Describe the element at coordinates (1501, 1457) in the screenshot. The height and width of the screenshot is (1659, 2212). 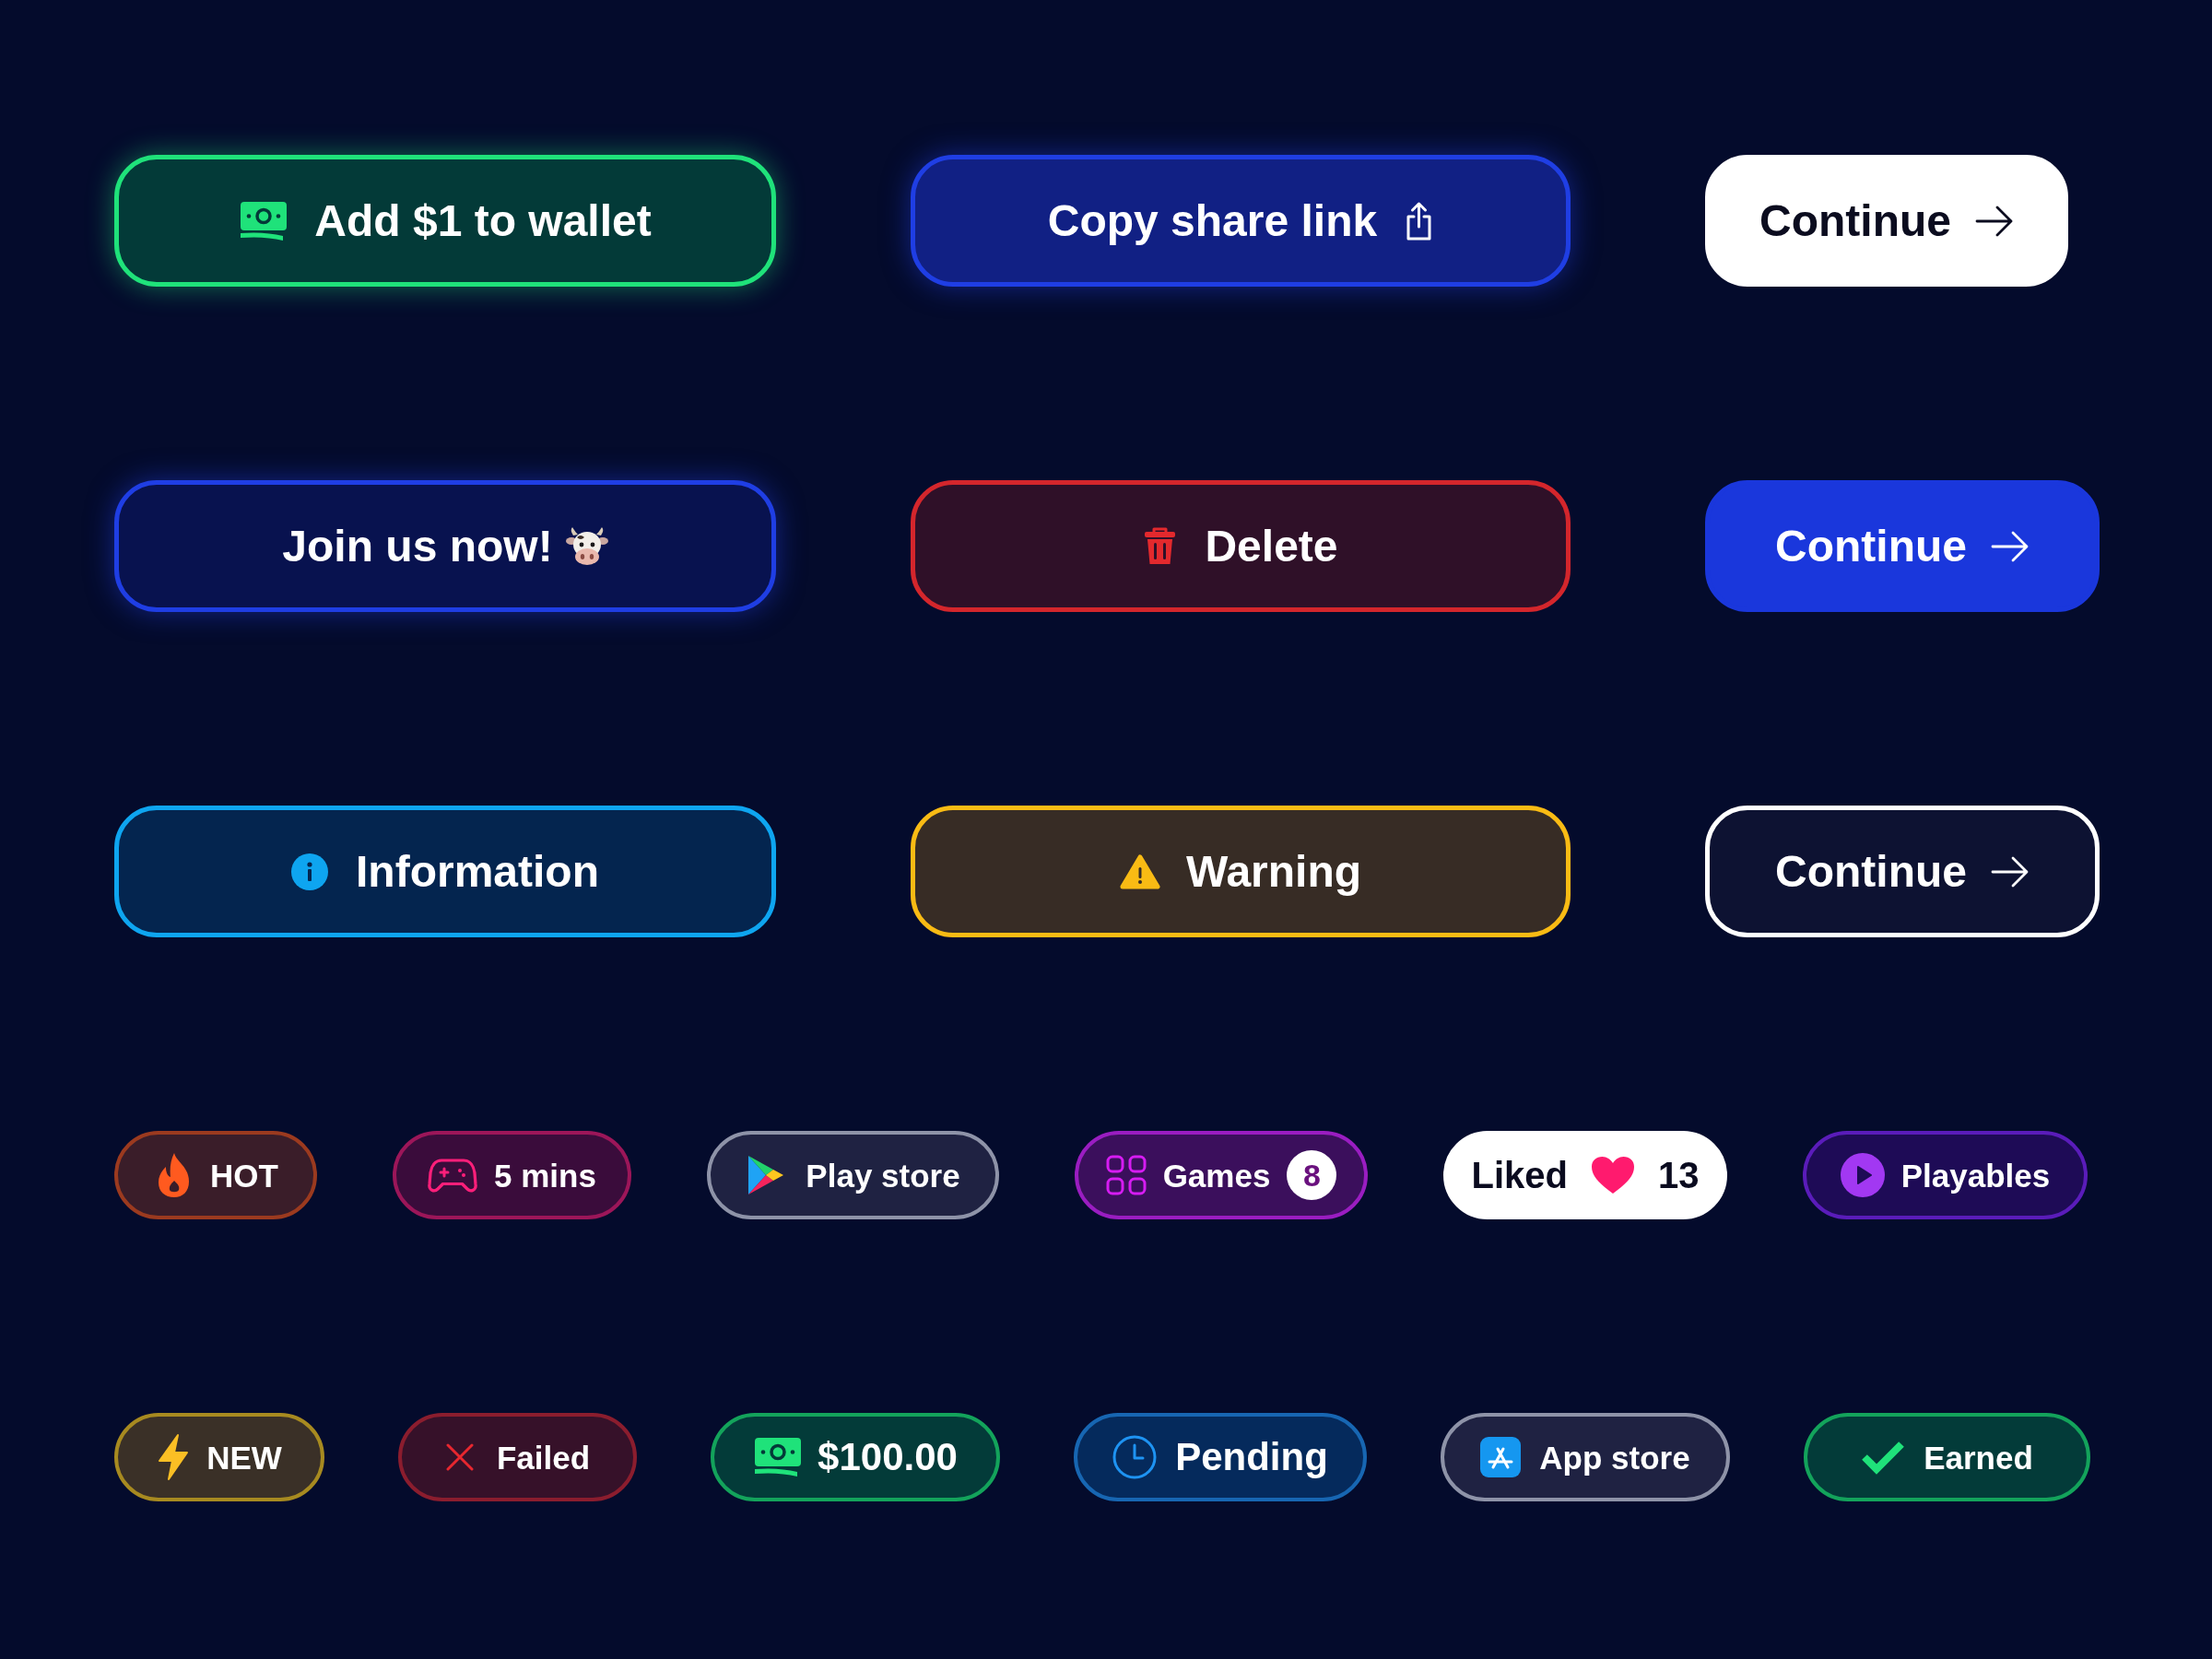
I see `app-tile-icon` at that location.